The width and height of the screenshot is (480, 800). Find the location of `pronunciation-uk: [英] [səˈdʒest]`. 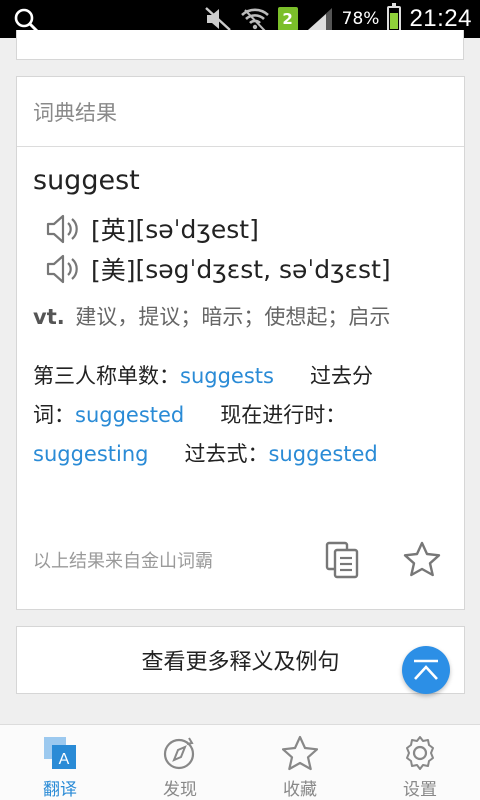

pronunciation-uk: [英] [səˈdʒest] is located at coordinates (152, 229).